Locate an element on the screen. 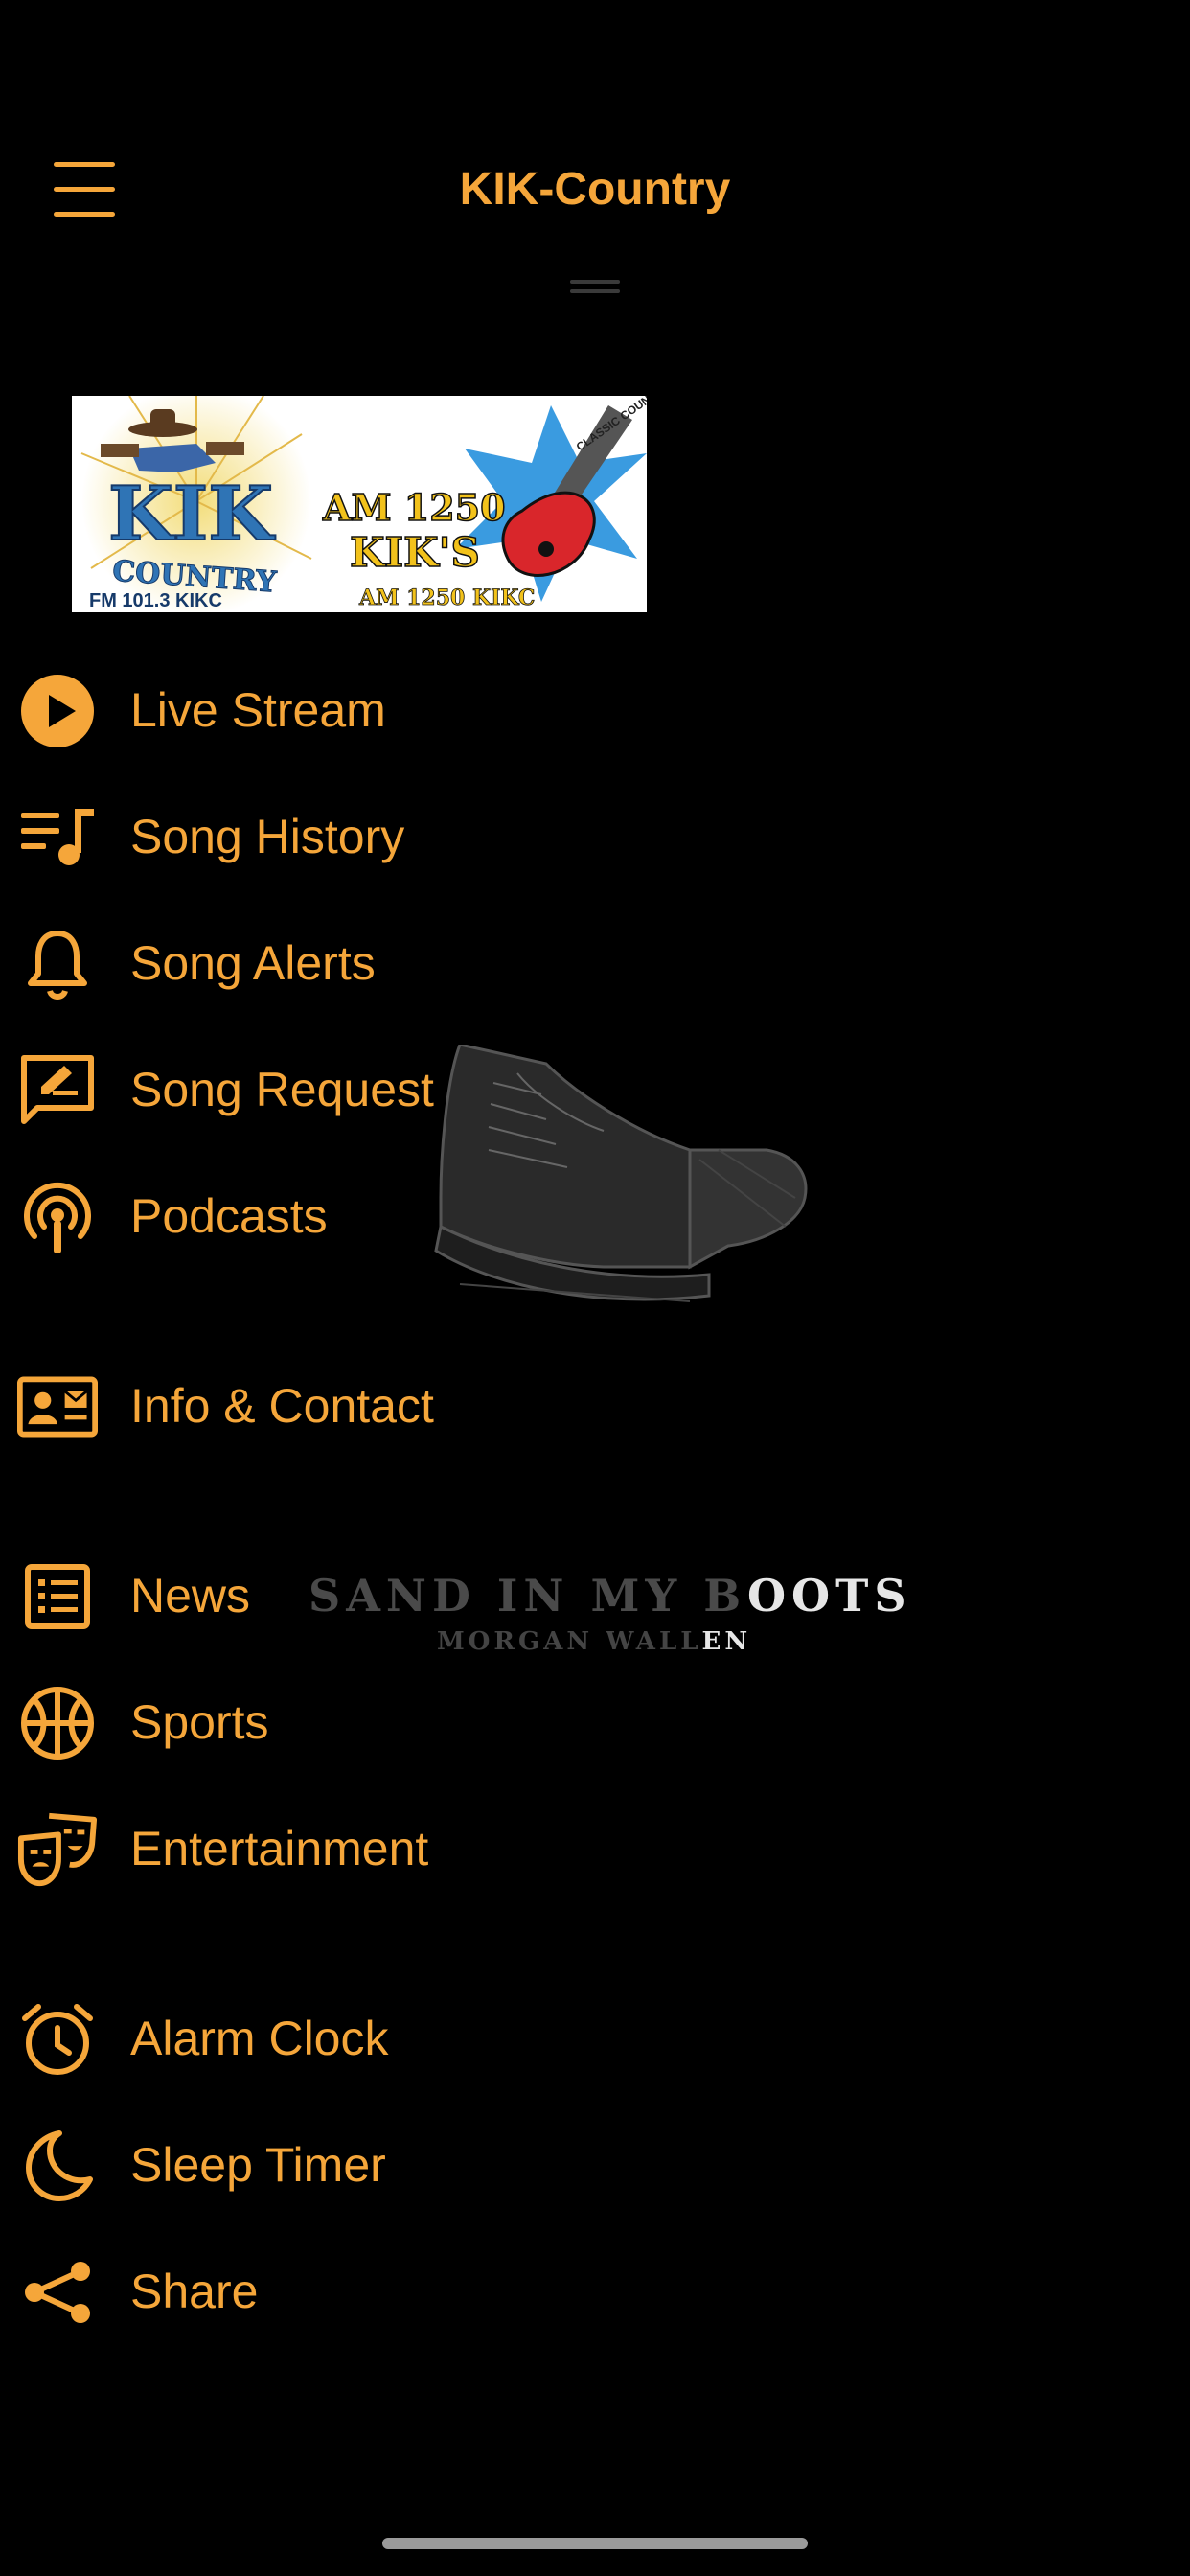  app-header: KIK-Country is located at coordinates (595, 153).